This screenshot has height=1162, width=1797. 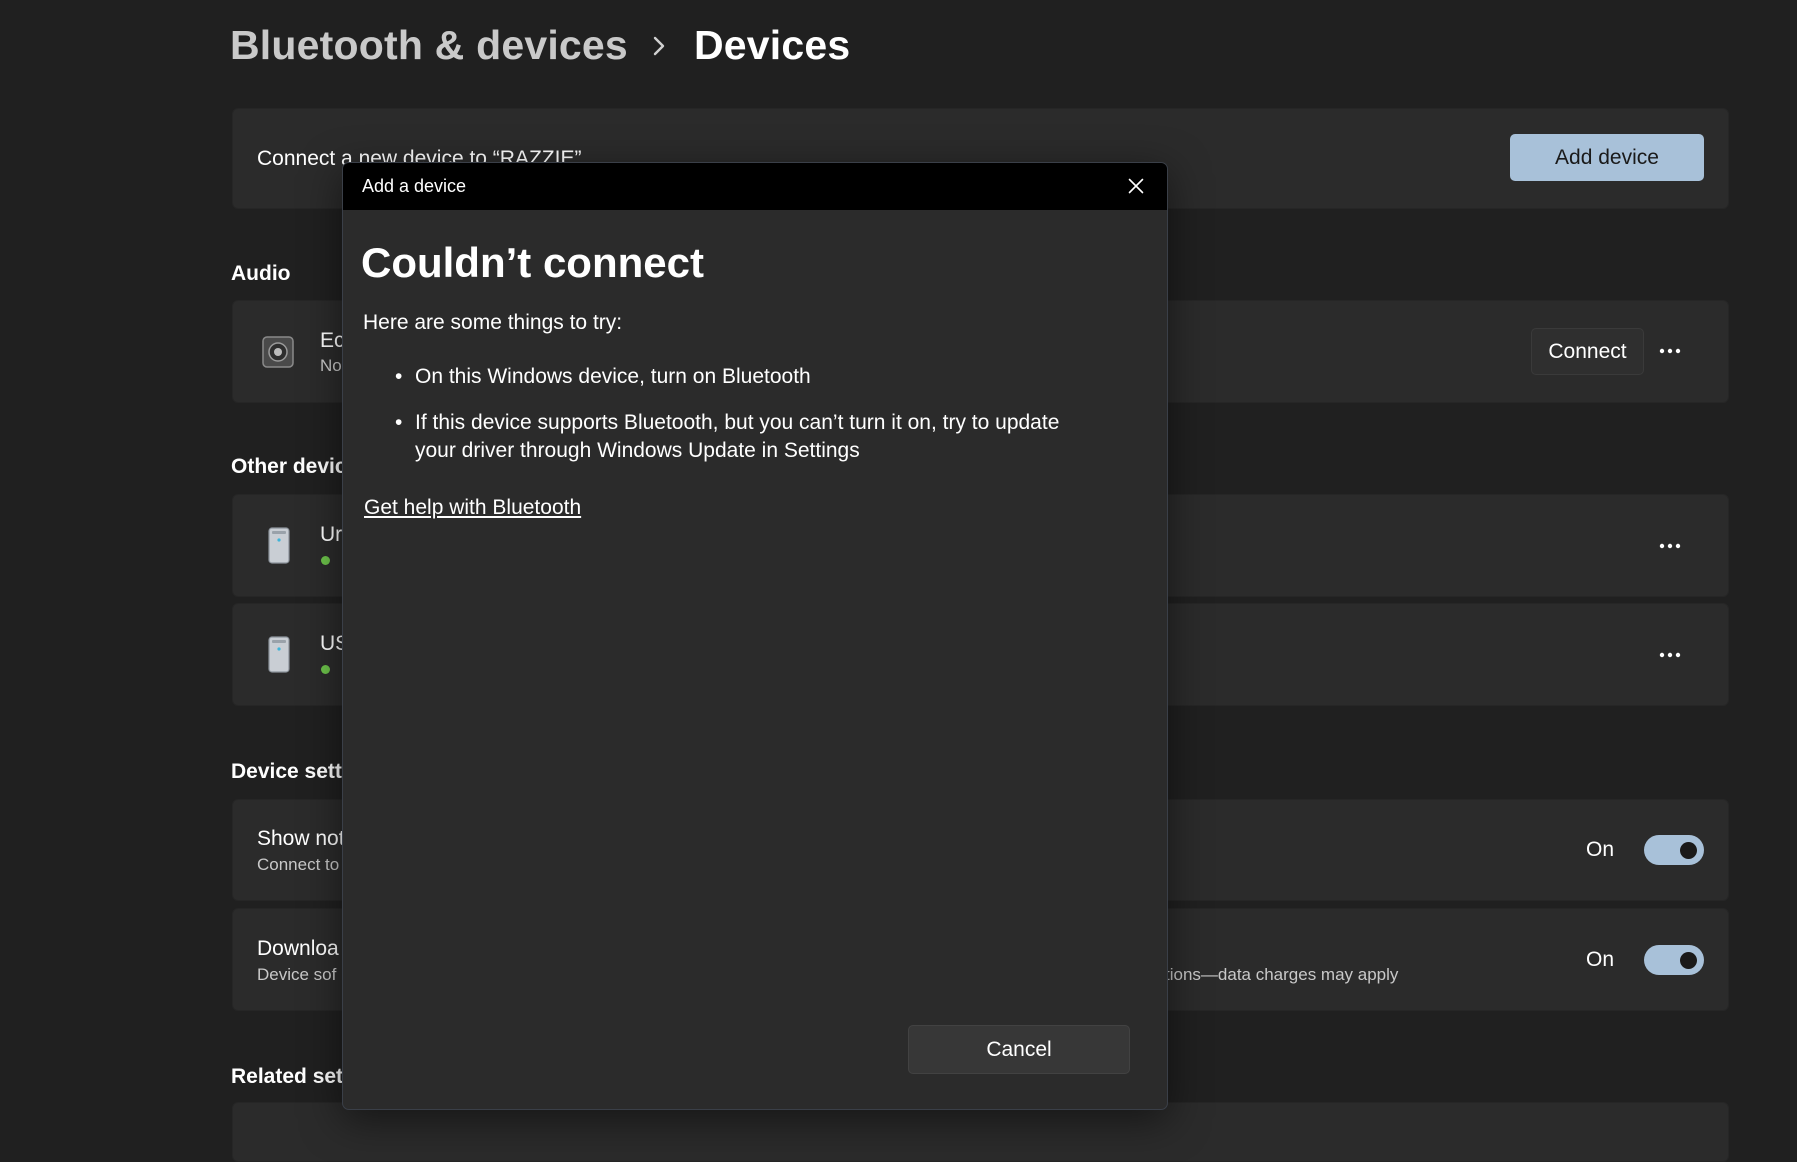 What do you see at coordinates (429, 45) in the screenshot?
I see `breadcrumb-parent: Bluetooth & devices` at bounding box center [429, 45].